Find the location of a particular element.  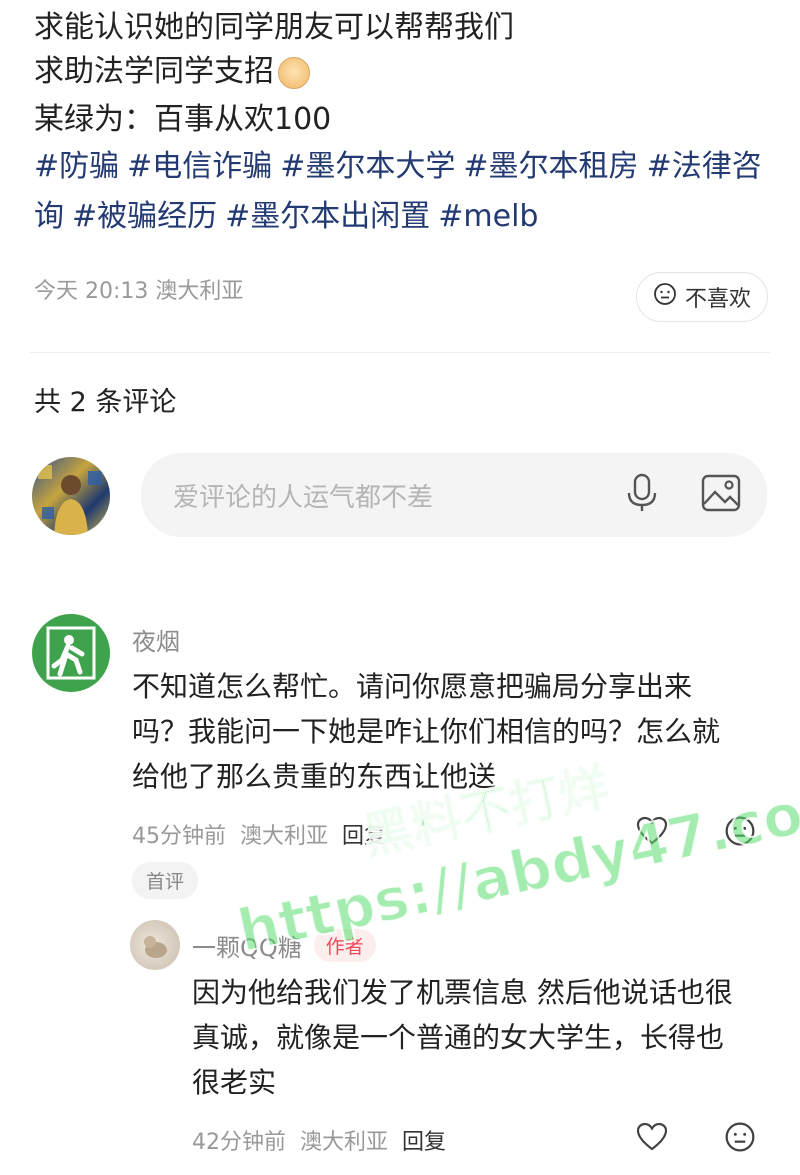

post-meta: 今天 20:13 澳大利亚 is located at coordinates (139, 291).